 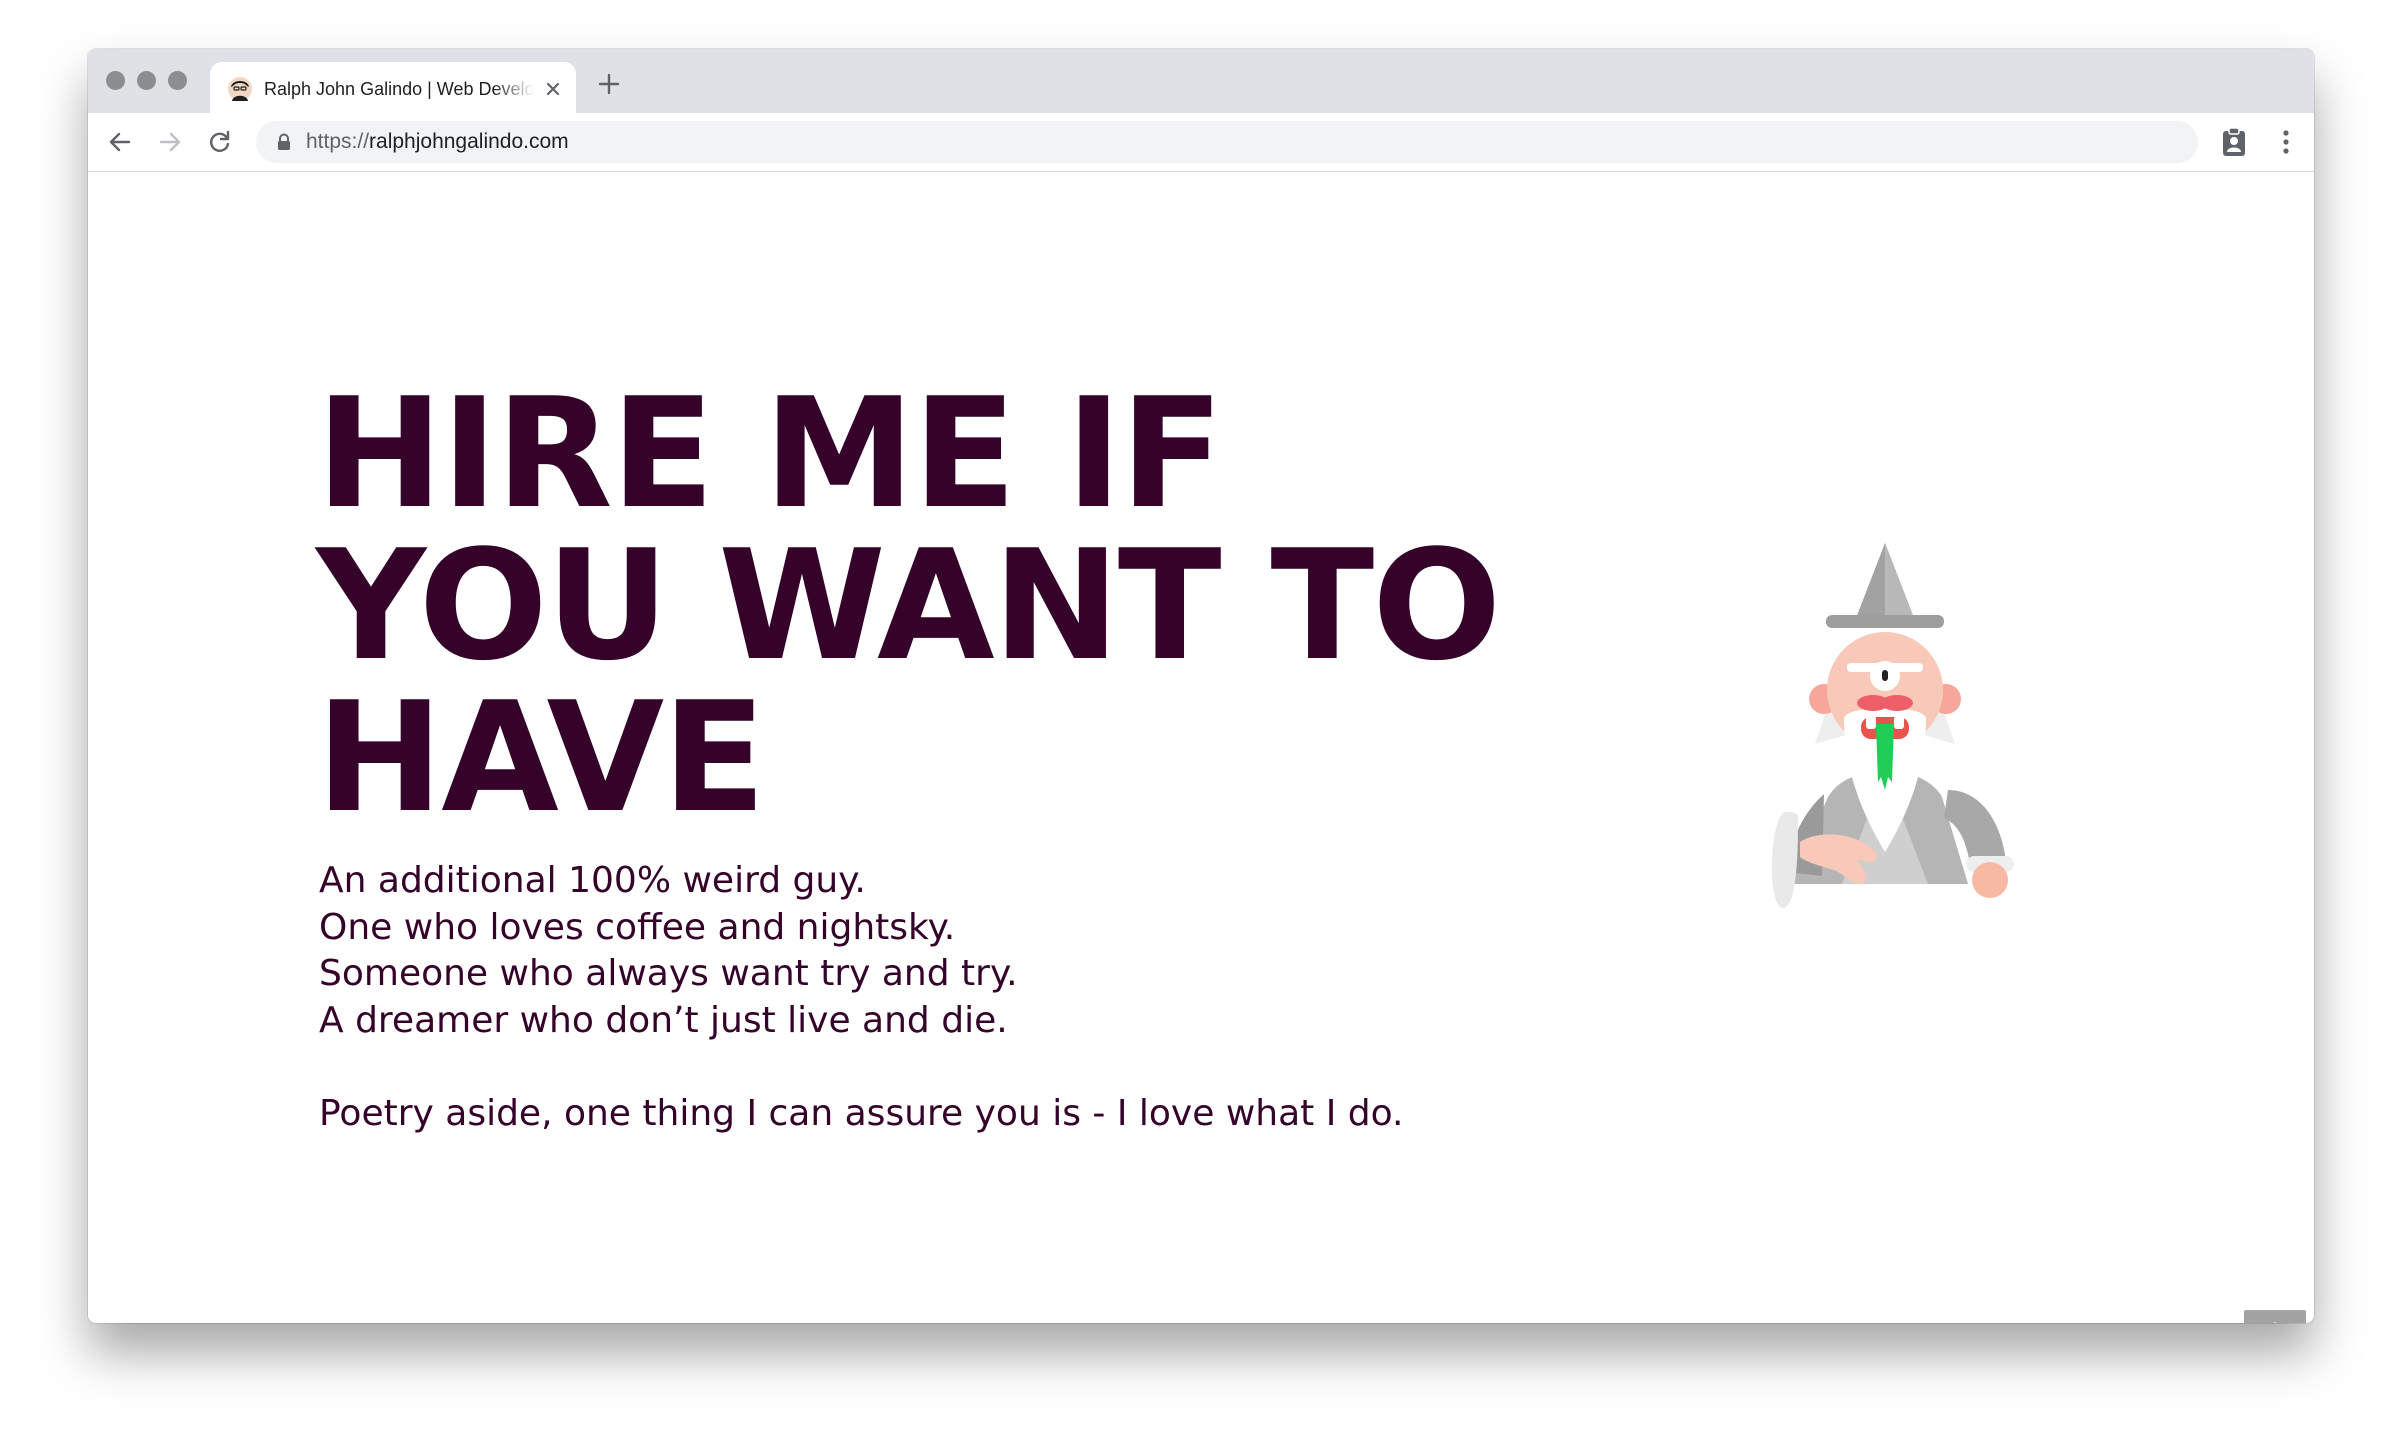 What do you see at coordinates (115, 80) in the screenshot?
I see `close-window-button` at bounding box center [115, 80].